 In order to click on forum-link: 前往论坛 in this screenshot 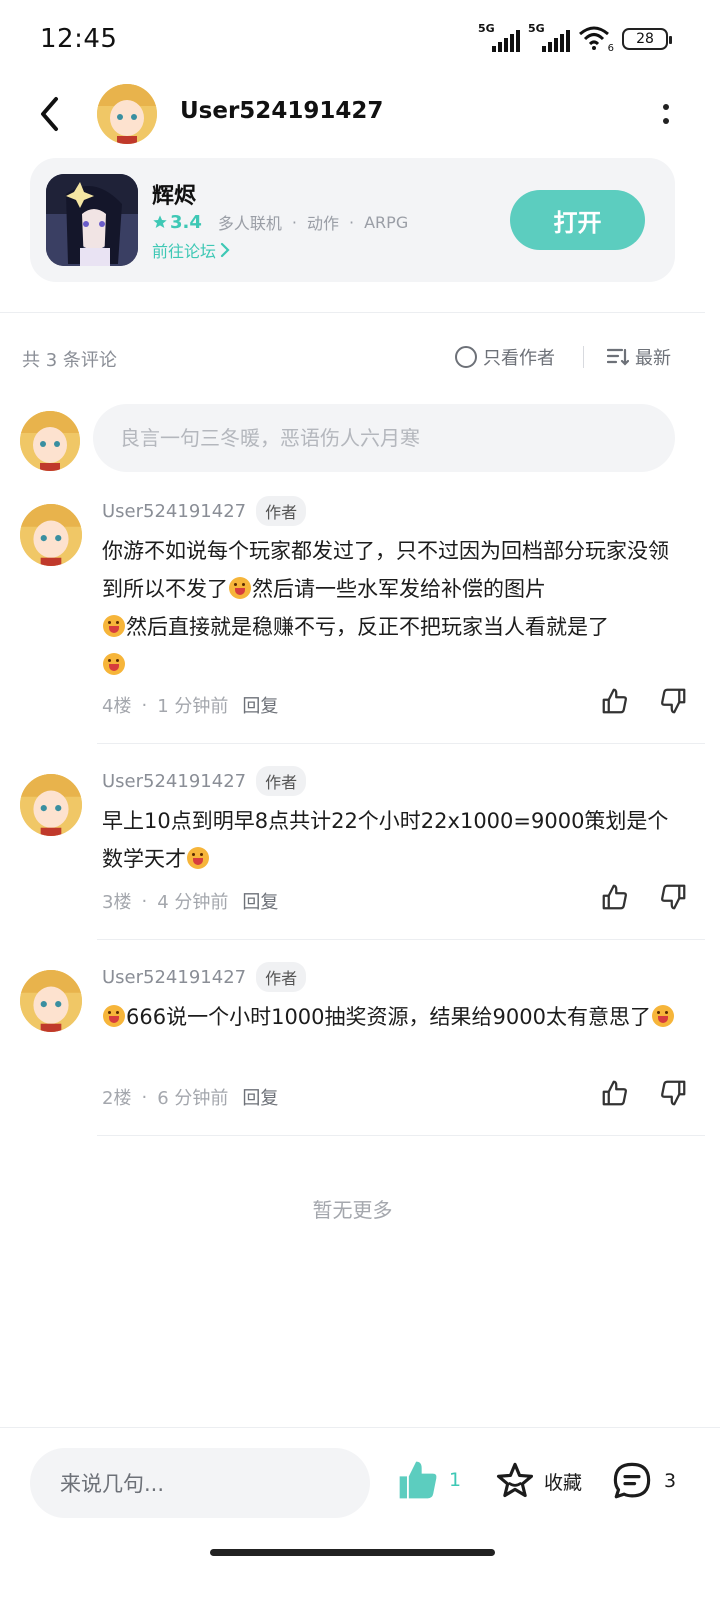, I will do `click(191, 250)`.